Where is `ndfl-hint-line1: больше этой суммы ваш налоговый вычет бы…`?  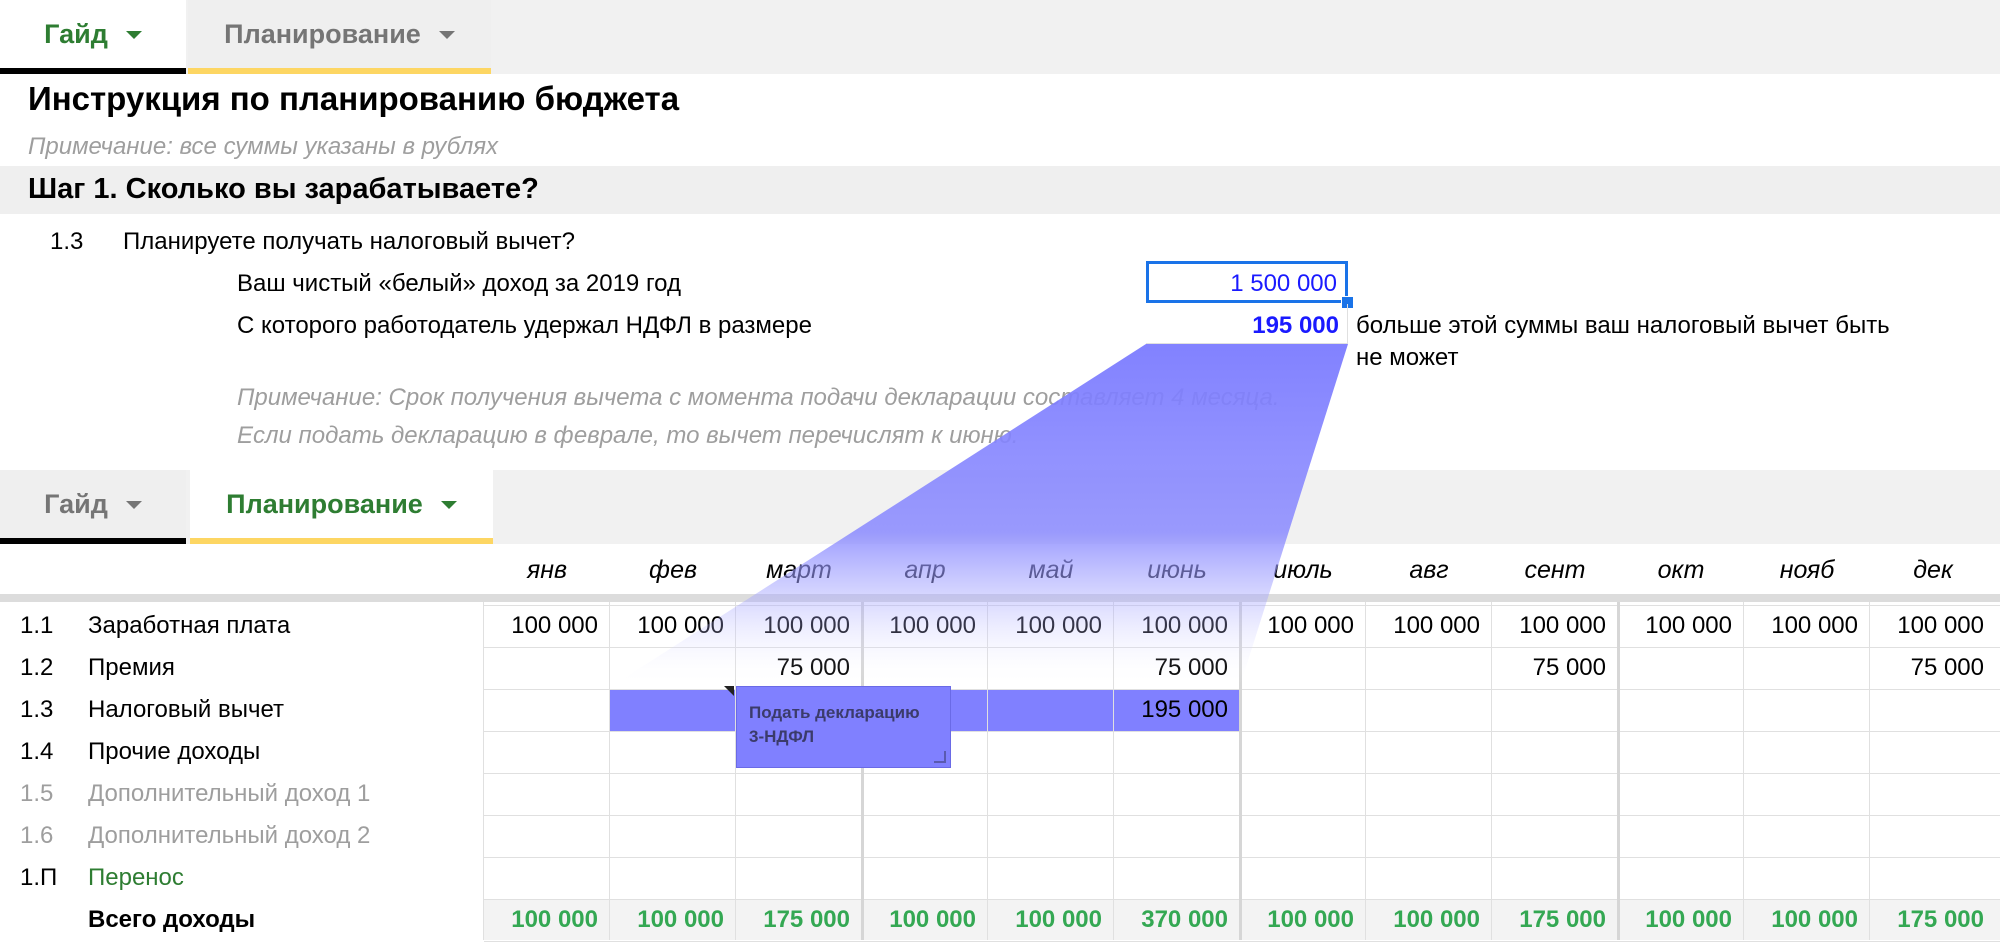 ndfl-hint-line1: больше этой суммы ваш налоговый вычет бы… is located at coordinates (1623, 325).